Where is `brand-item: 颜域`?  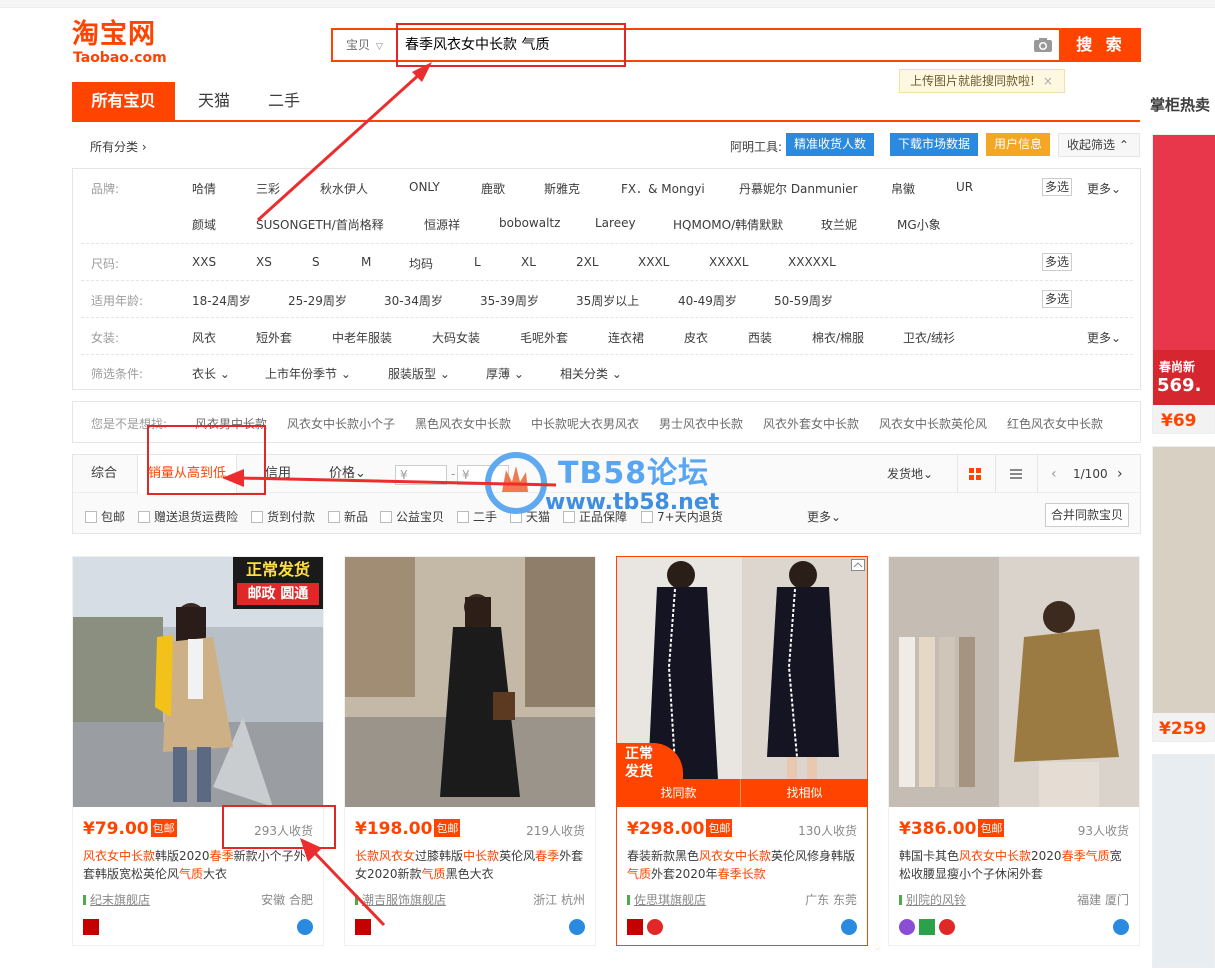
brand-item: 颜域 is located at coordinates (204, 224).